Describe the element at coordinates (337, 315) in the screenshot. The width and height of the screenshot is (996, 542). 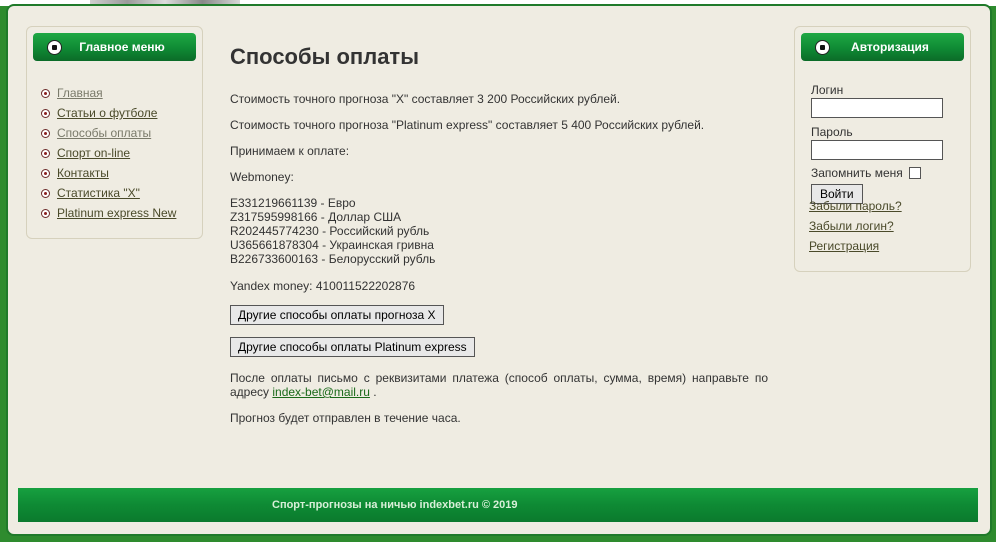
I see `other-payment-x-button: Другие способы оплаты прогноза X` at that location.